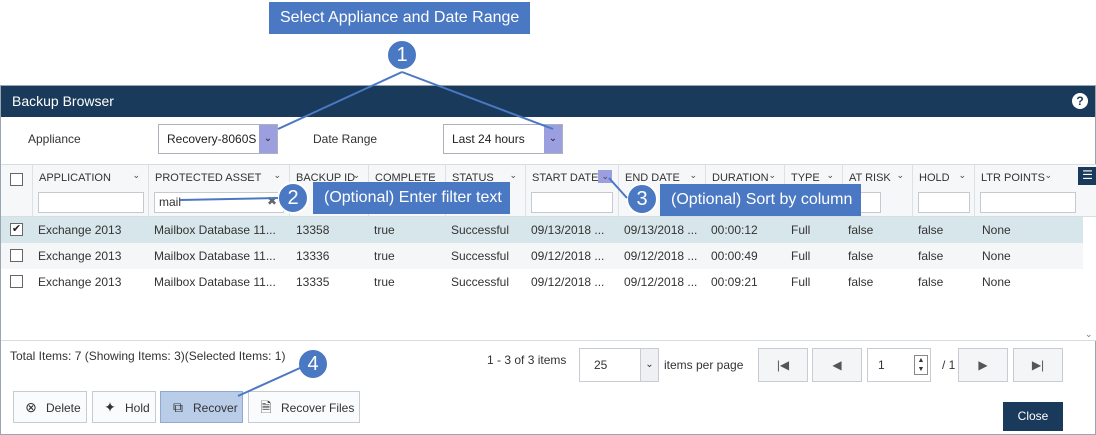 The image size is (1096, 435). I want to click on date-range-select: Last 24 hours ⌄, so click(503, 139).